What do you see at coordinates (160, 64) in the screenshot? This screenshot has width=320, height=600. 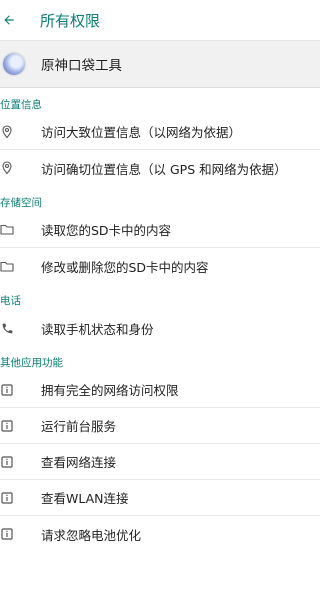 I see `app-header-row: 原神口袋工具` at bounding box center [160, 64].